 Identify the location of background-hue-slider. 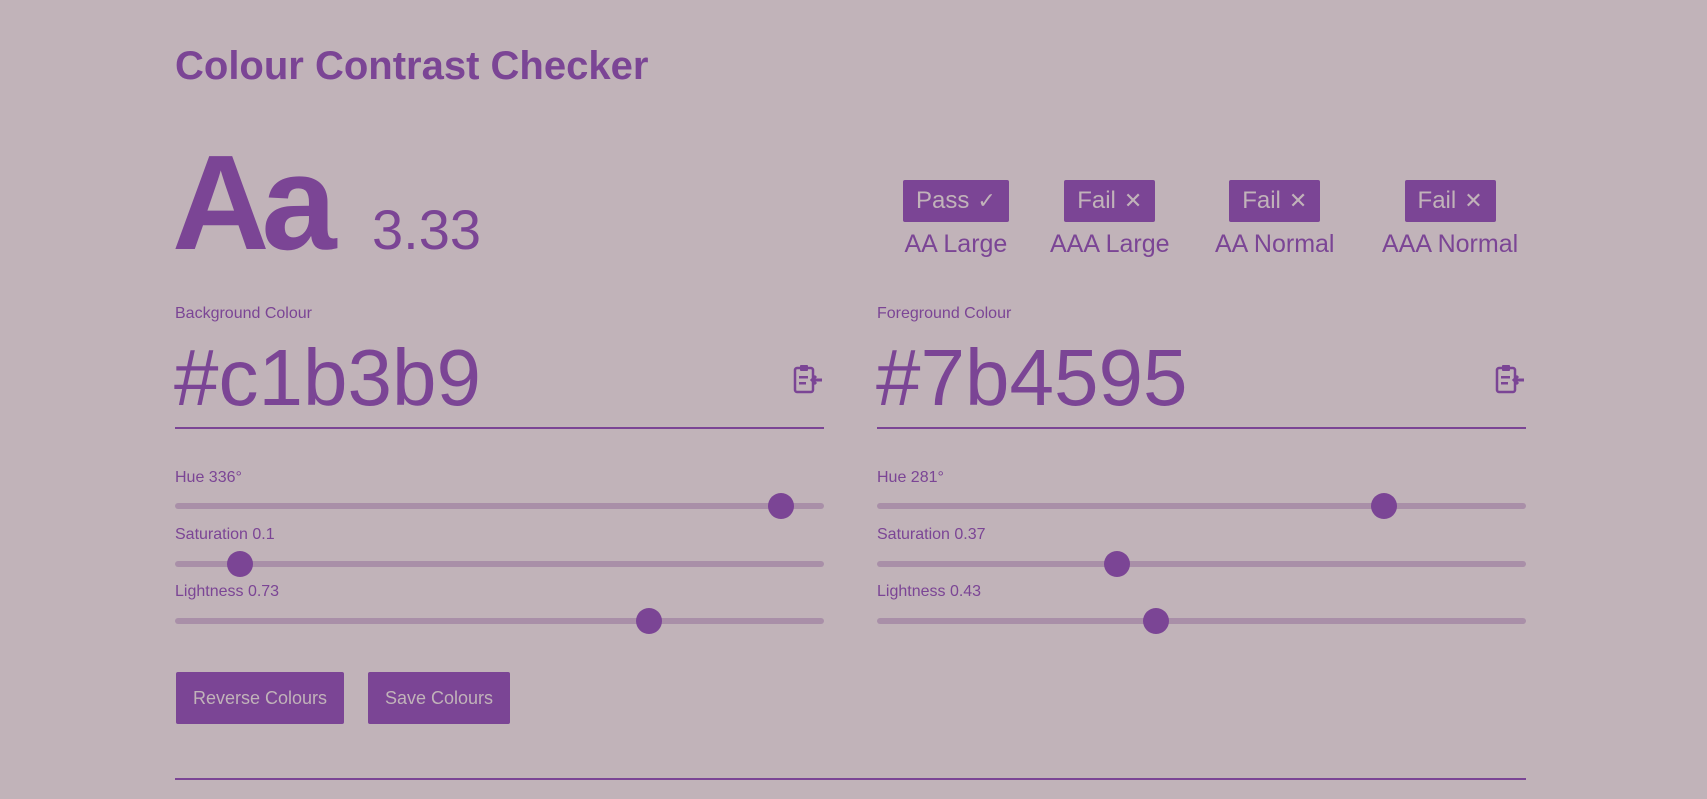
(499, 506).